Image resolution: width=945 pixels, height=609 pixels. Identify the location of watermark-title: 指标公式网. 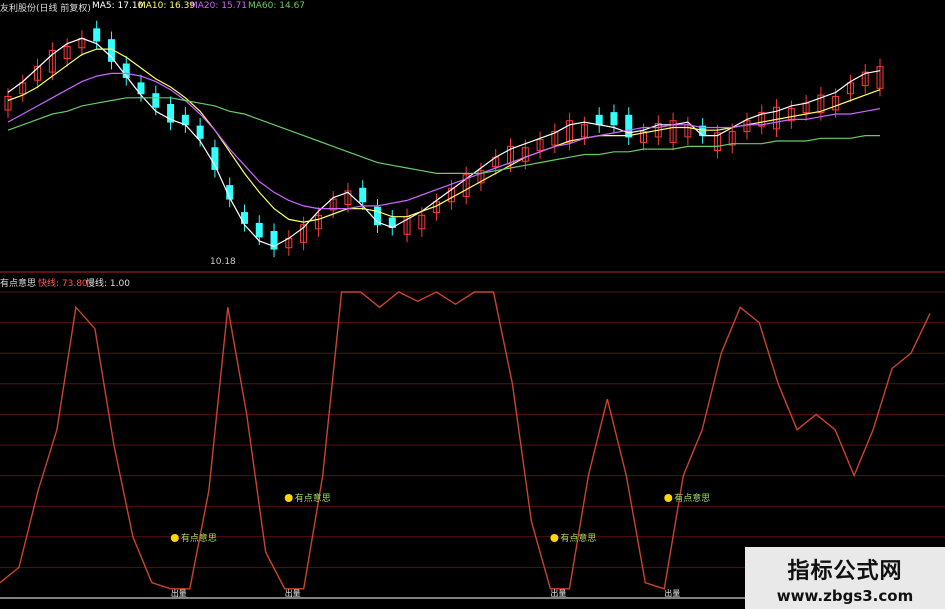
(845, 571).